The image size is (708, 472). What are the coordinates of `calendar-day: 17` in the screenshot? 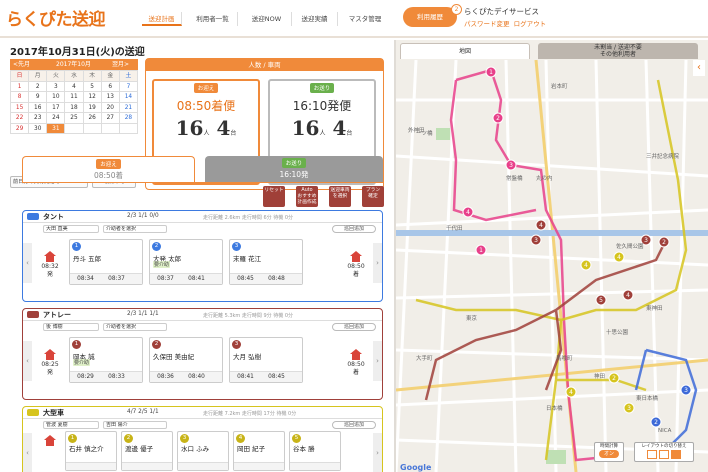 It's located at (56, 107).